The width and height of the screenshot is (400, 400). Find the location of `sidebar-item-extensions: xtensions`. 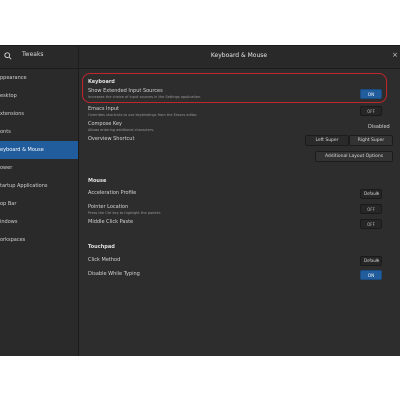

sidebar-item-extensions: xtensions is located at coordinates (39, 114).